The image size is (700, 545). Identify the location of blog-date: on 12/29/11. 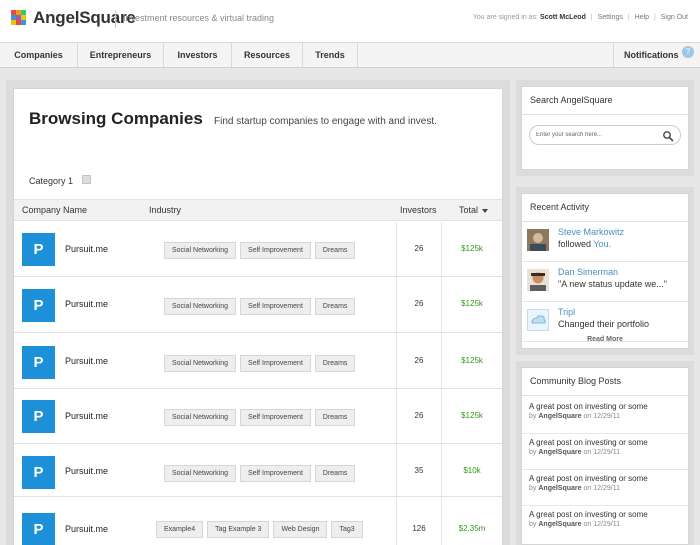
(601, 452).